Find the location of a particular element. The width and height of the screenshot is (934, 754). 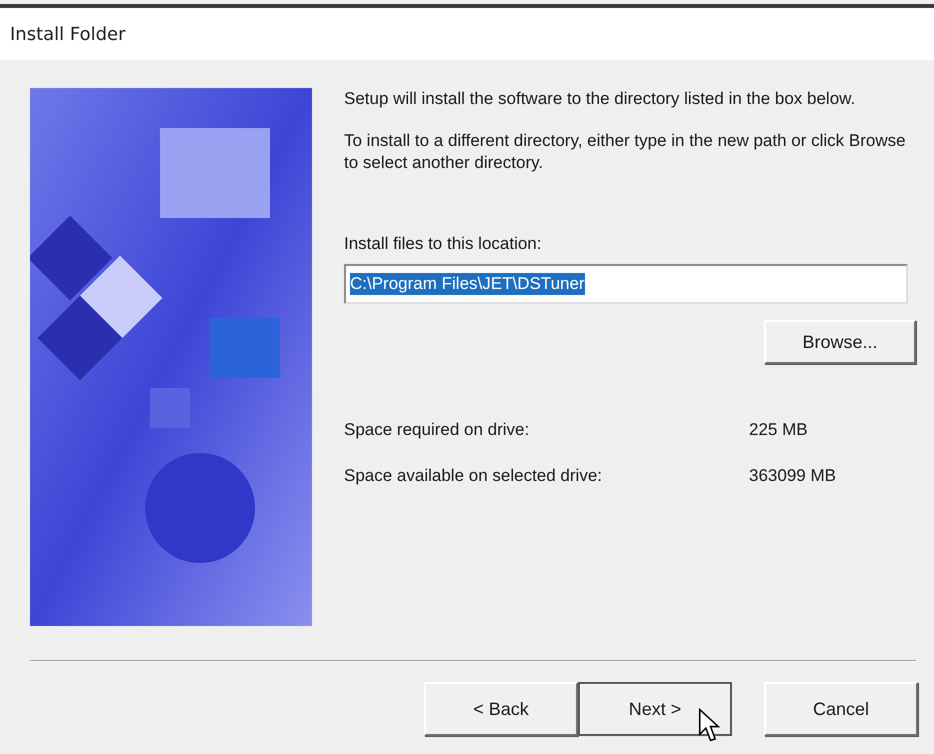

space-label: Space available on selected drive: is located at coordinates (473, 476).